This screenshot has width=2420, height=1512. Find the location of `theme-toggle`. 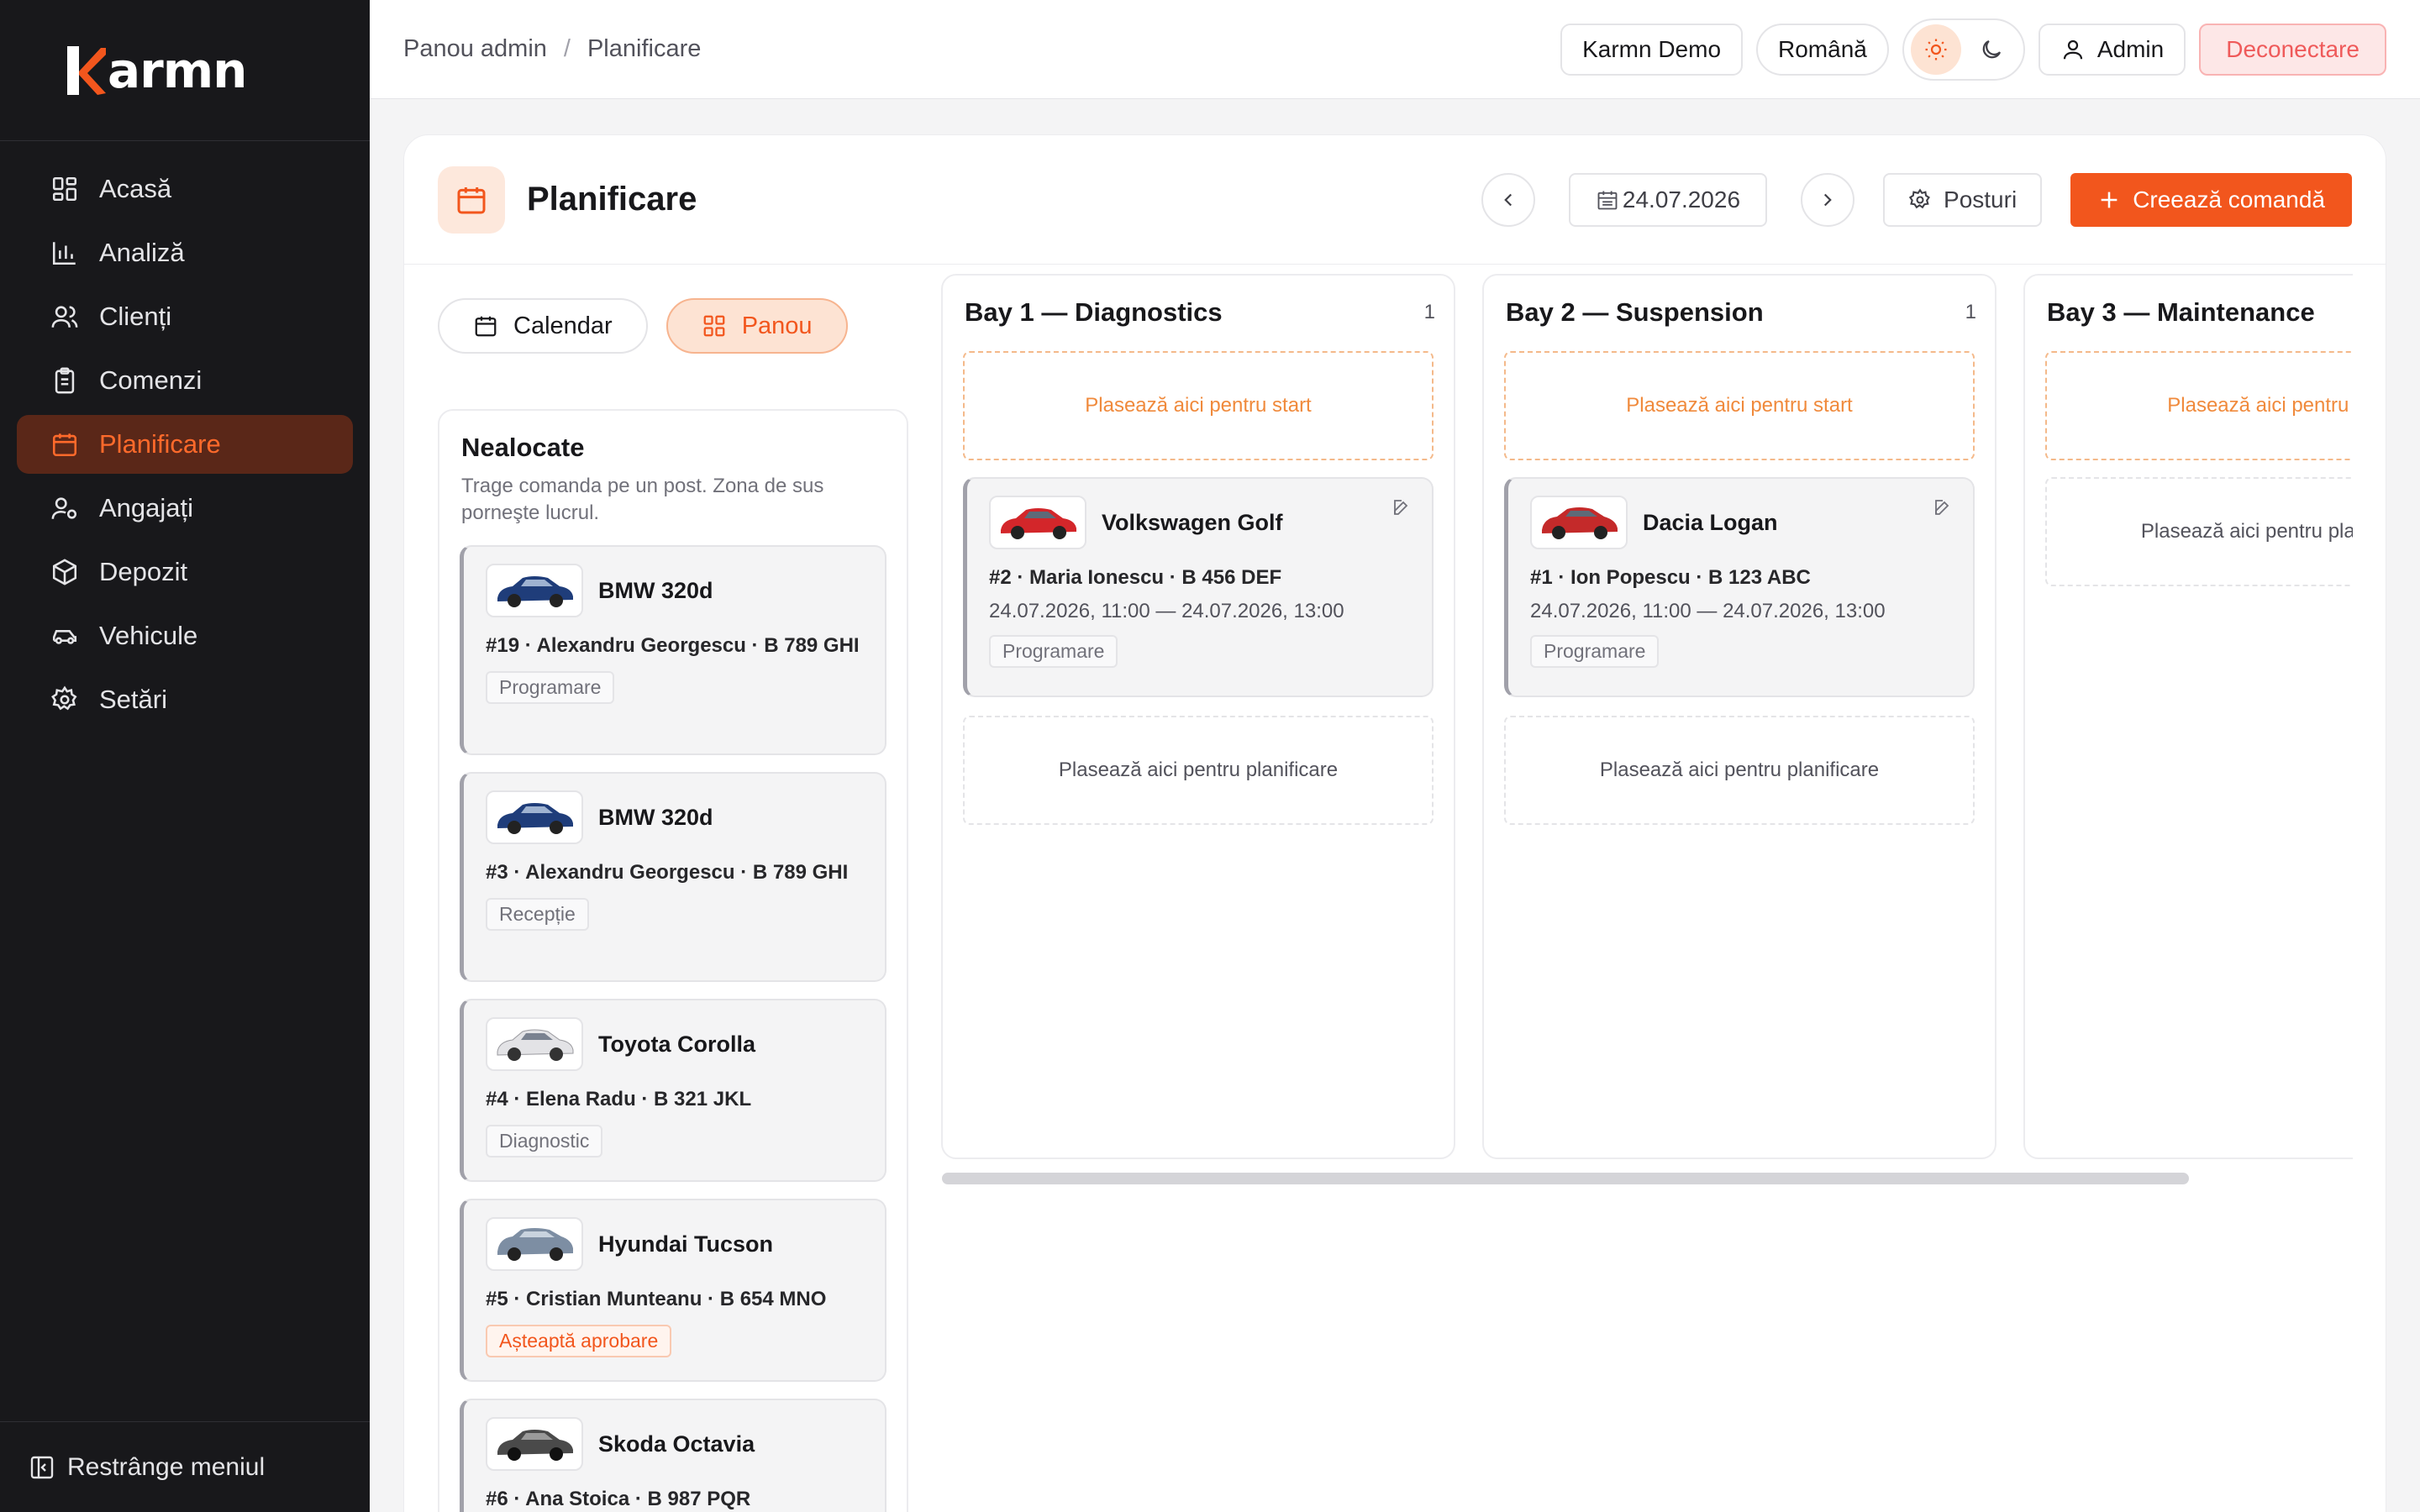

theme-toggle is located at coordinates (1964, 49).